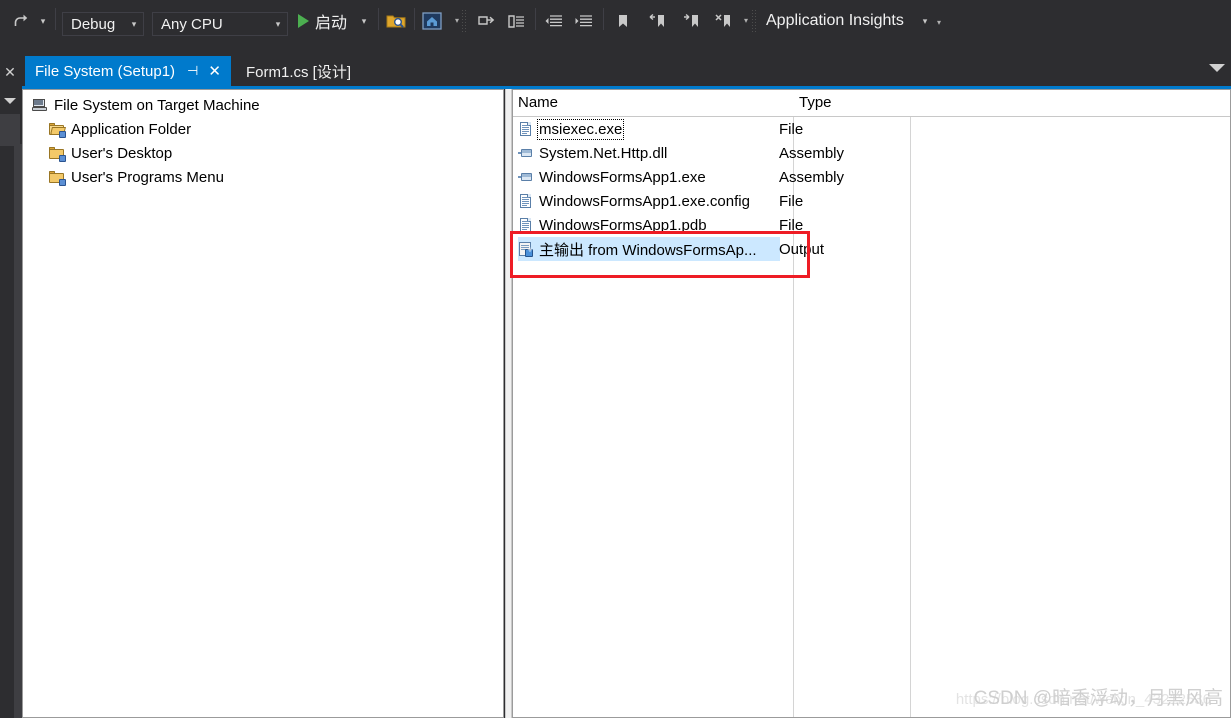 The image size is (1231, 718). What do you see at coordinates (364, 21) in the screenshot?
I see `start-debug-dropdown-arrow: ▾` at bounding box center [364, 21].